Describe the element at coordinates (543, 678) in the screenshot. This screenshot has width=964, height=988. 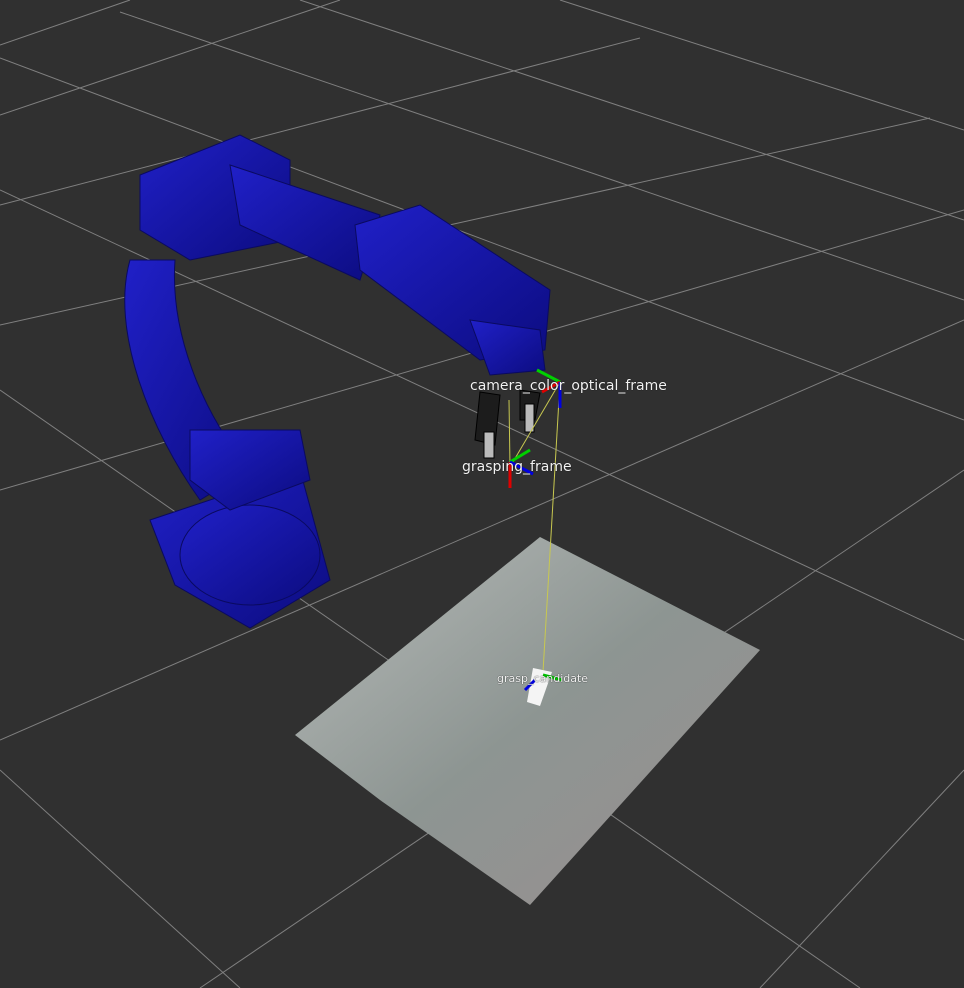
I see `grasp-candidate-label: grasp_candidate` at that location.